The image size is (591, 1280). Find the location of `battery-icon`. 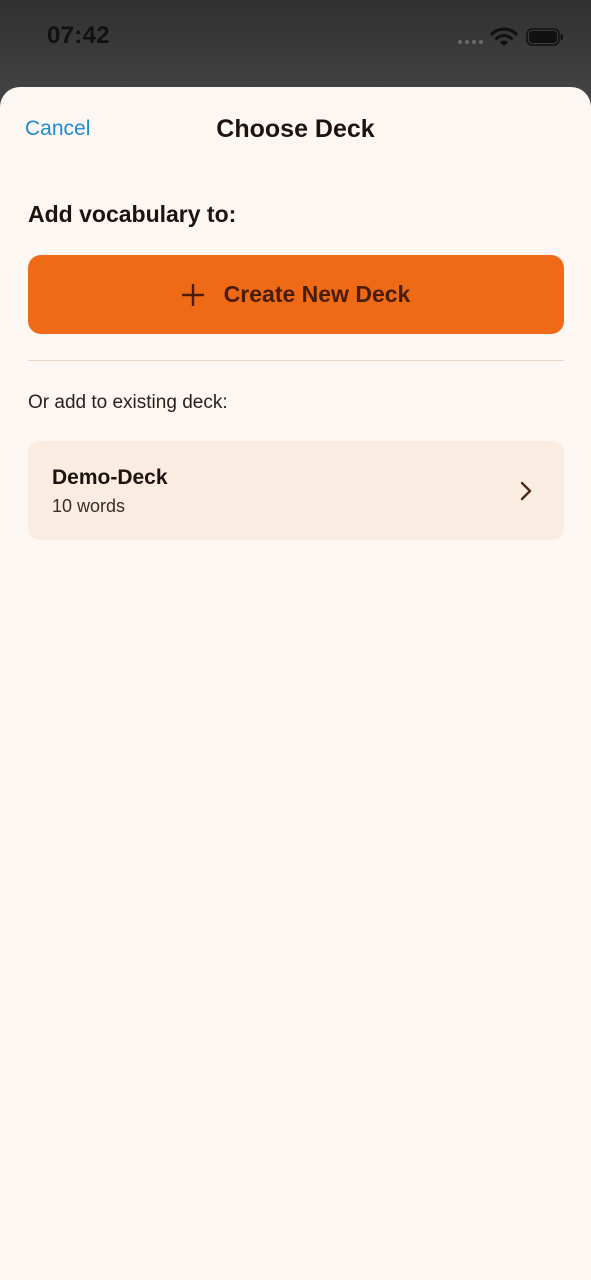

battery-icon is located at coordinates (544, 37).